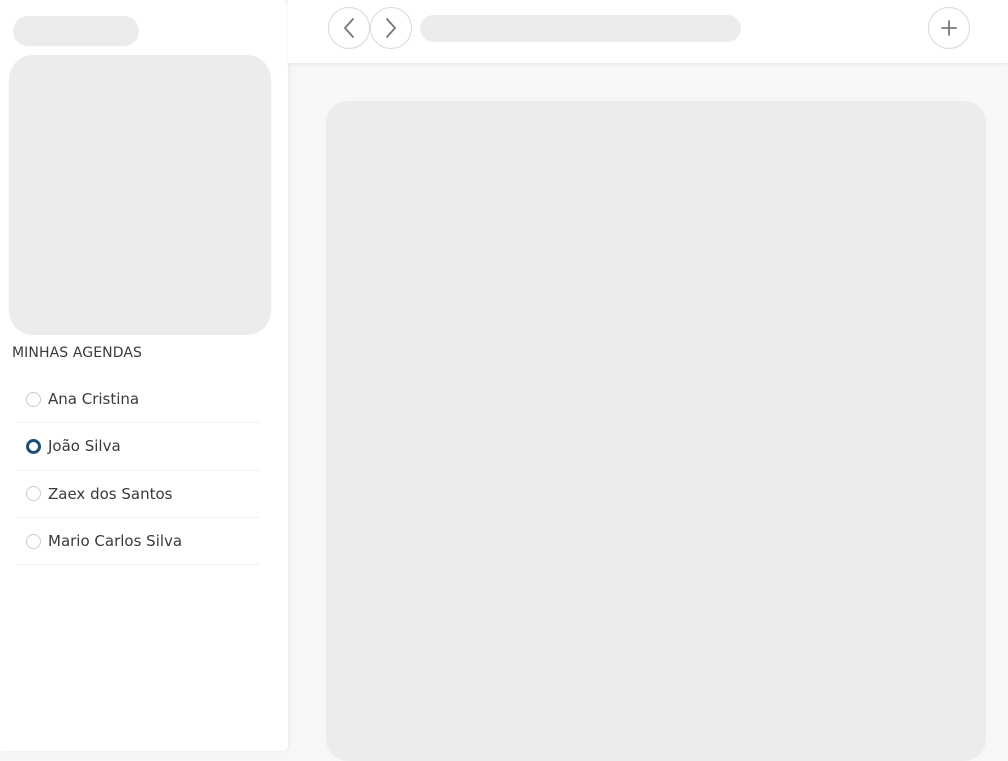  I want to click on add-event-button, so click(949, 28).